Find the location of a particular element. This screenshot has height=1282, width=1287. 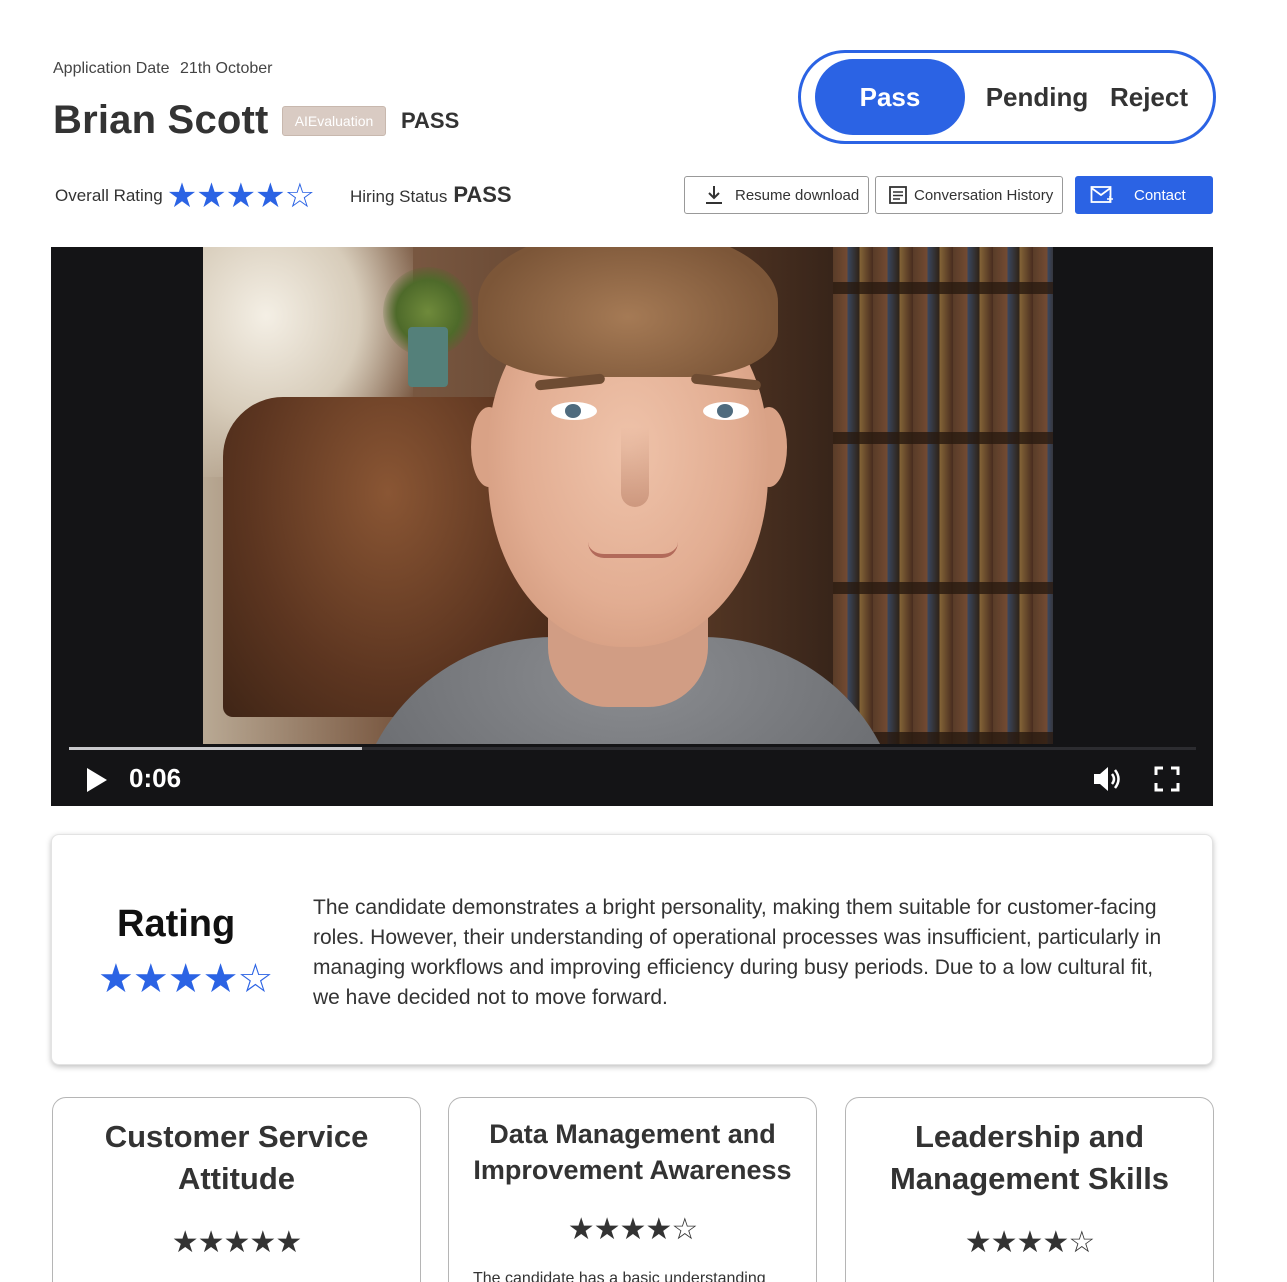

video-progress-played is located at coordinates (216, 748).